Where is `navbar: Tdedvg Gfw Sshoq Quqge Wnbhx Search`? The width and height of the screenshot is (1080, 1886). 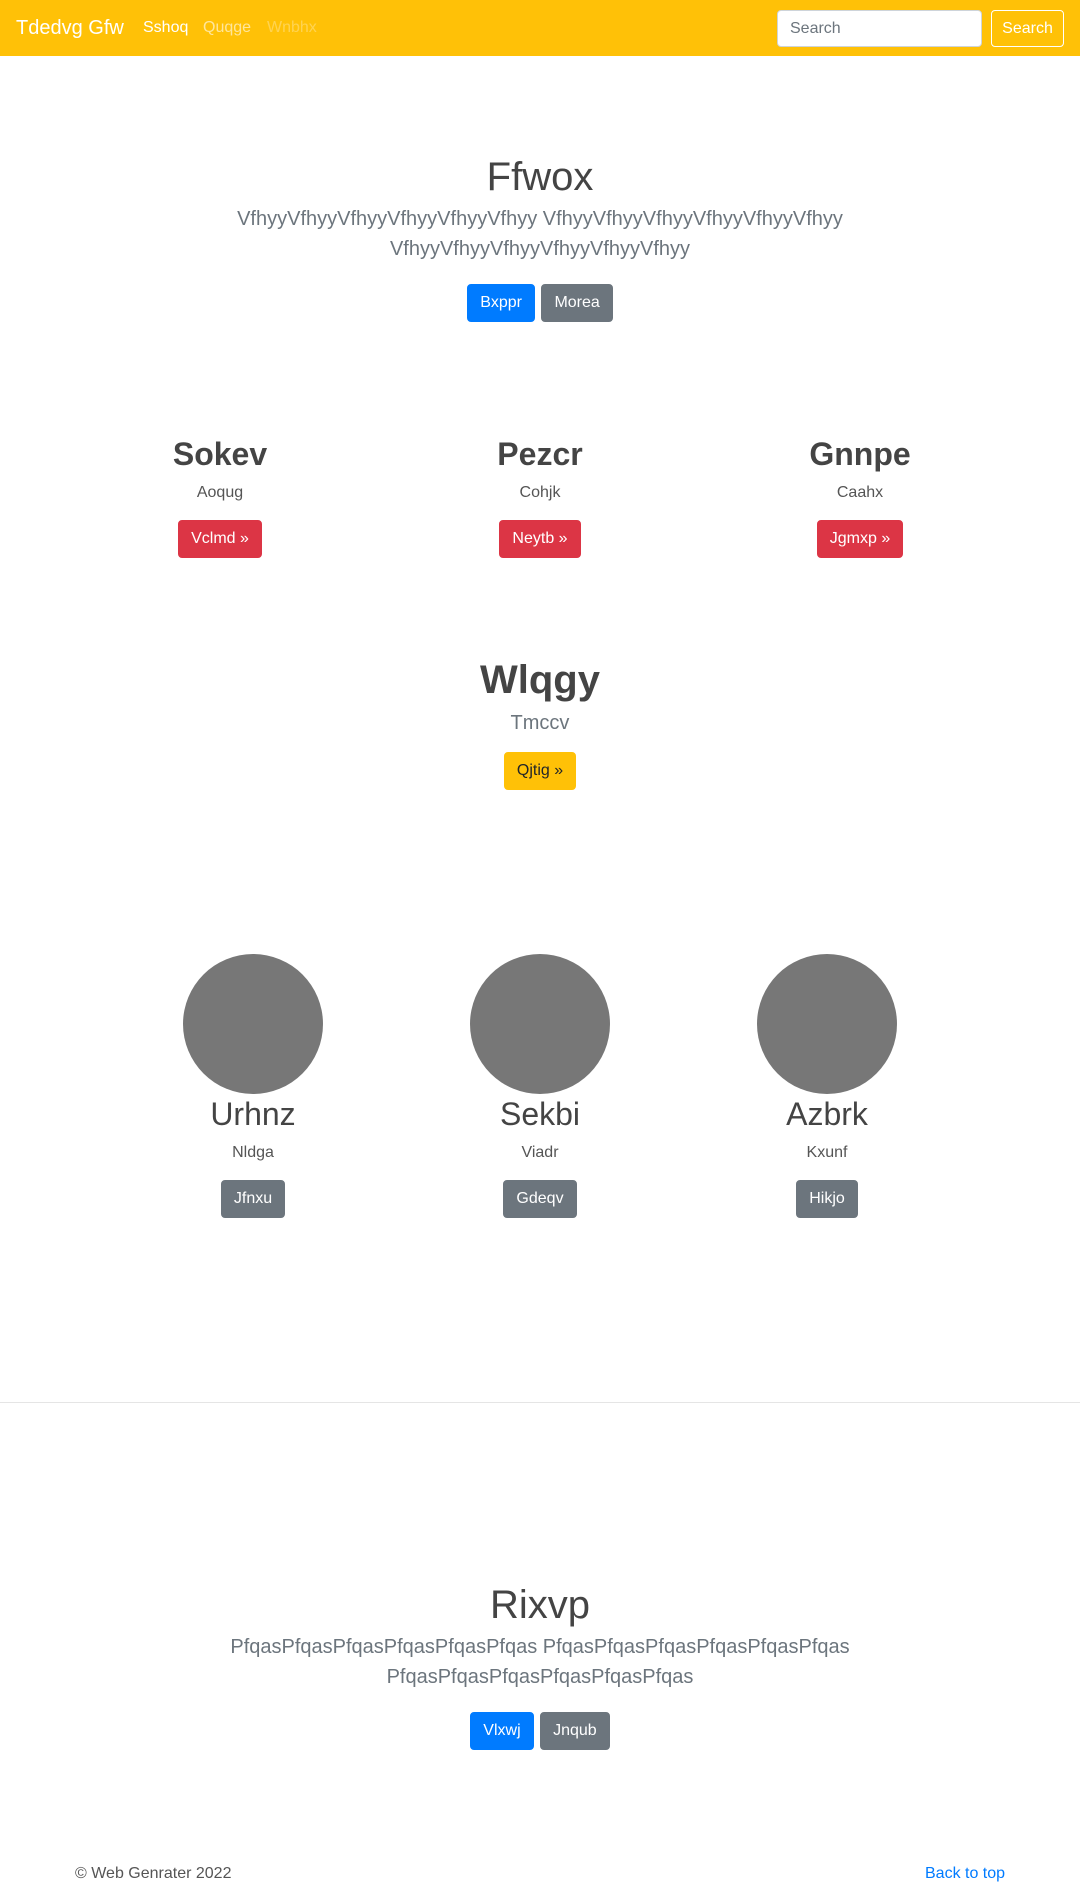
navbar: Tdedvg Gfw Sshoq Quqge Wnbhx Search is located at coordinates (540, 28).